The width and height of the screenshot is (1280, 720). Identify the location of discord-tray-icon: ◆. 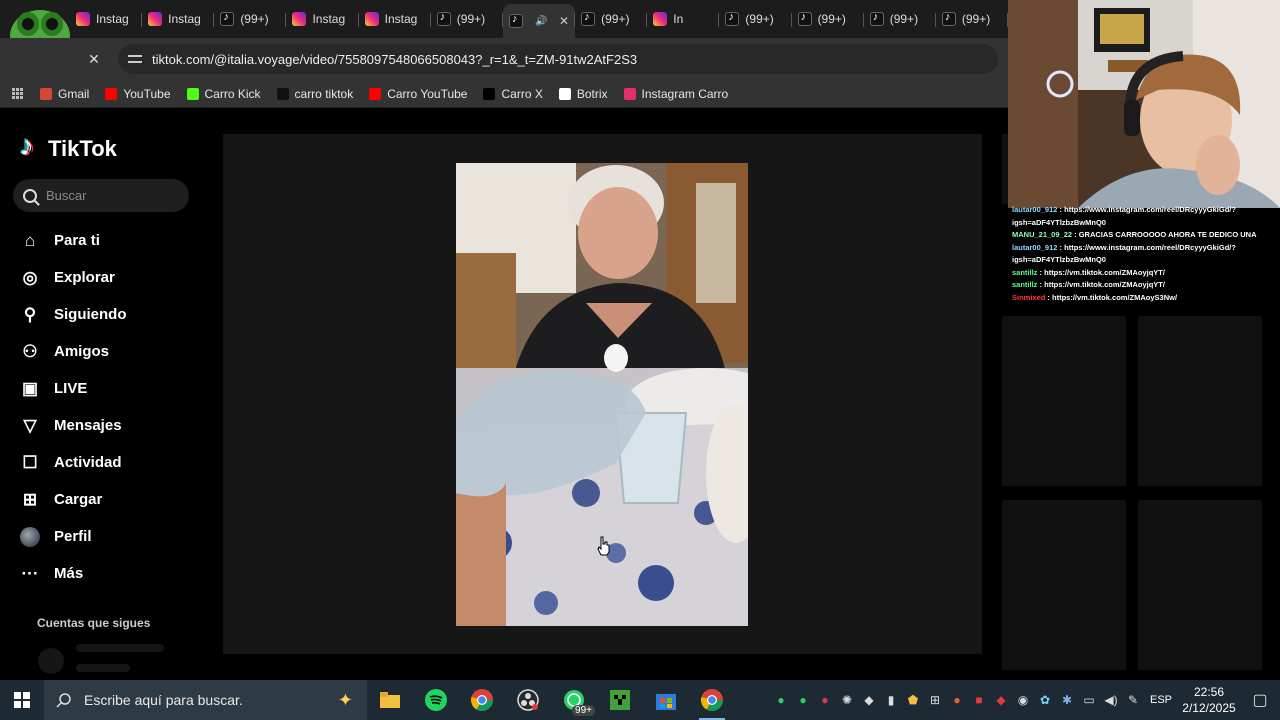
(869, 700).